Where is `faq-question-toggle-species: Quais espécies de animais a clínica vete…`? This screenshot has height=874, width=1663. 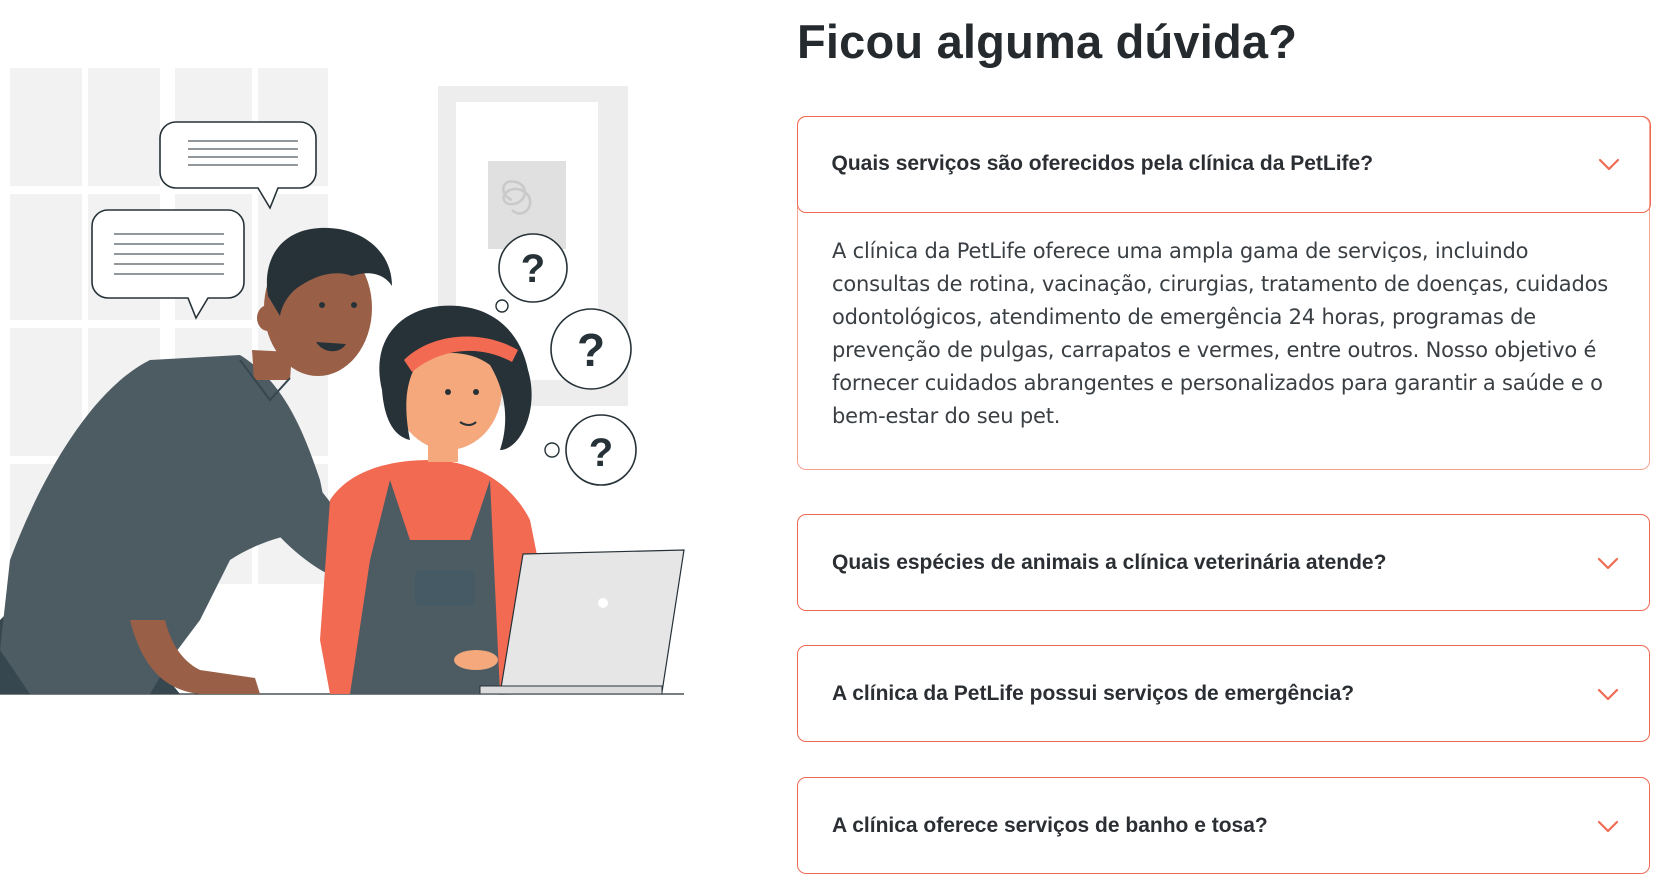
faq-question-toggle-species: Quais espécies de animais a clínica vete… is located at coordinates (1223, 562).